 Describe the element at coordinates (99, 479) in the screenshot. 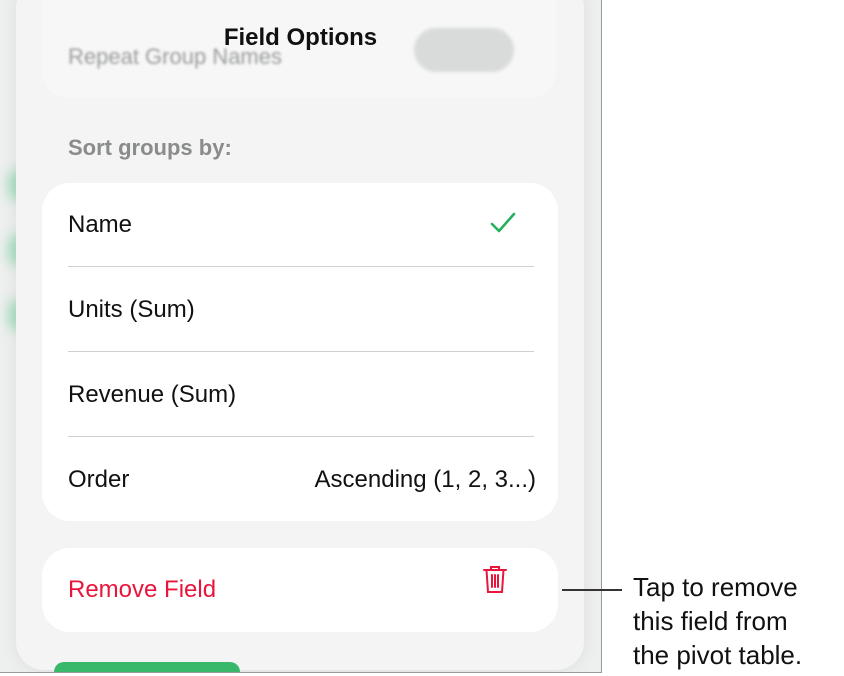

I see `sort-order-label: Order` at that location.